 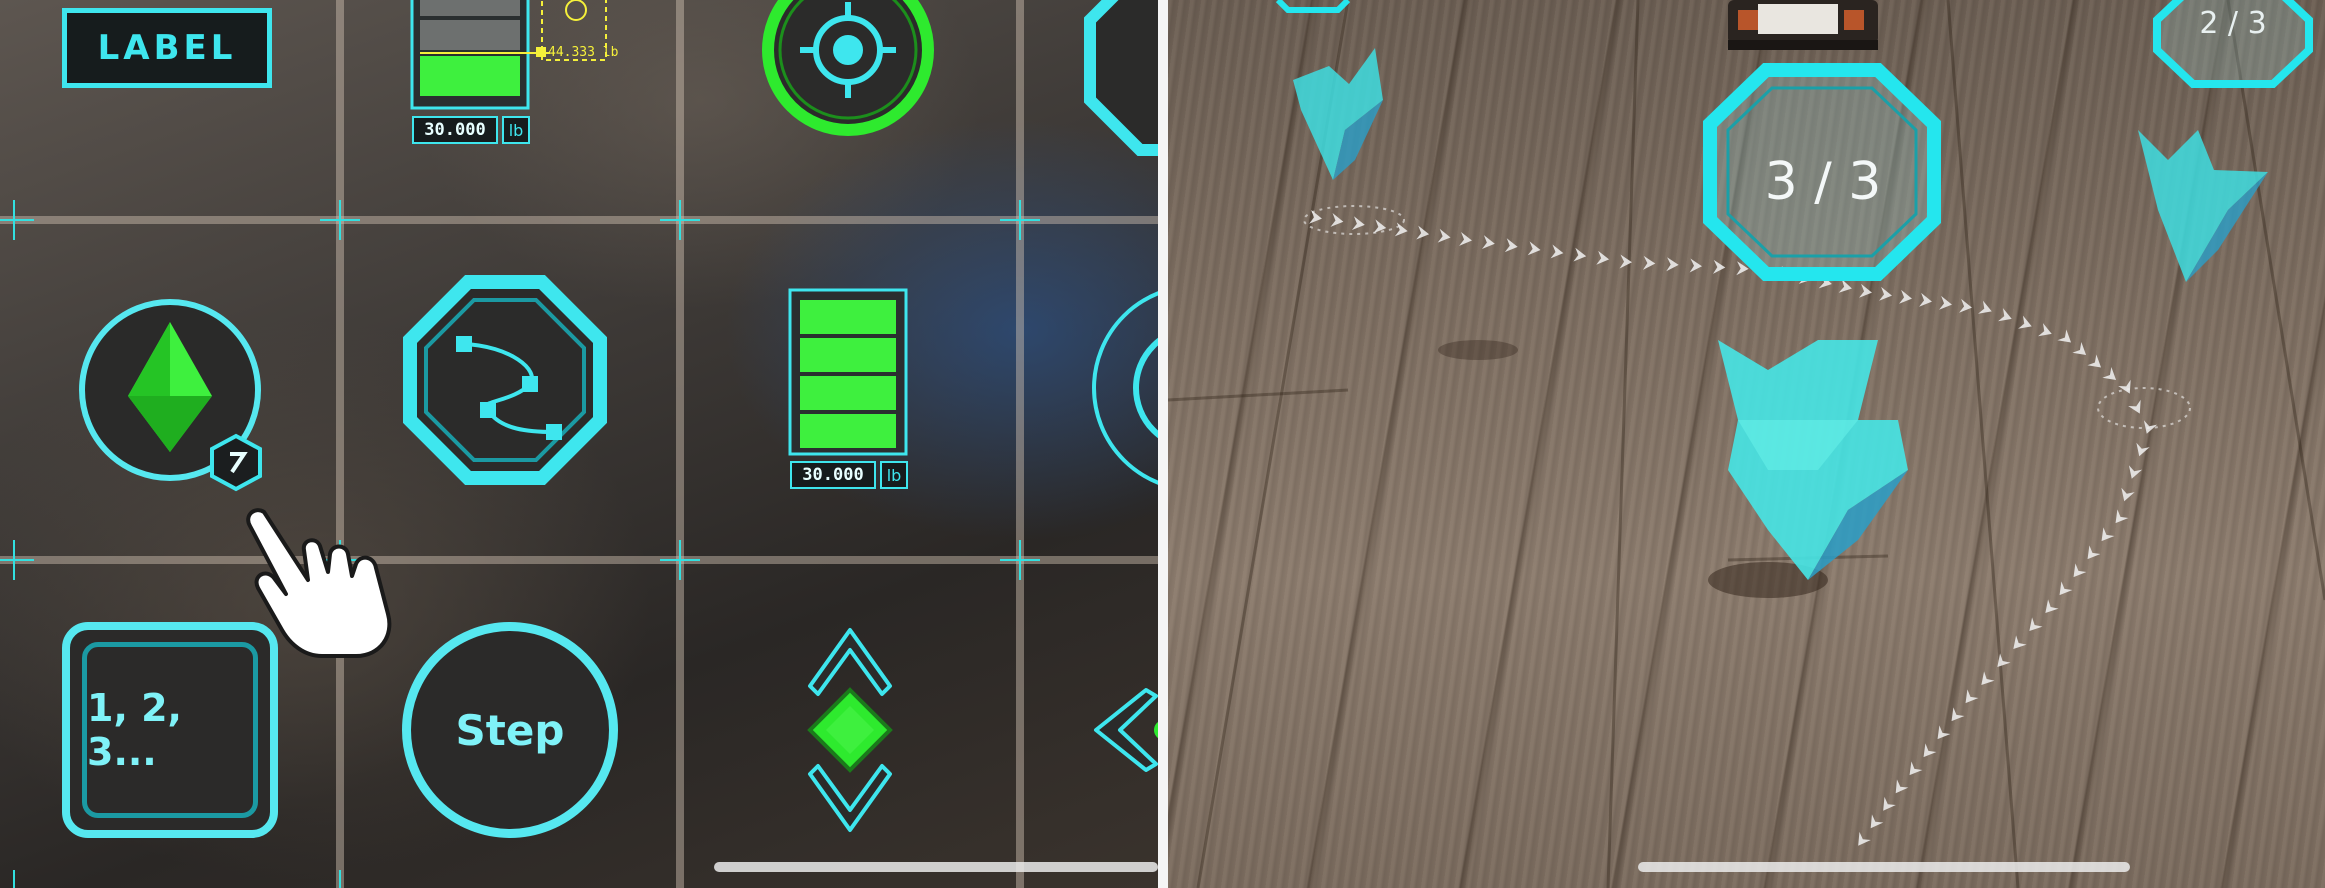 I want to click on up-chevron-icon, so click(x=850, y=662).